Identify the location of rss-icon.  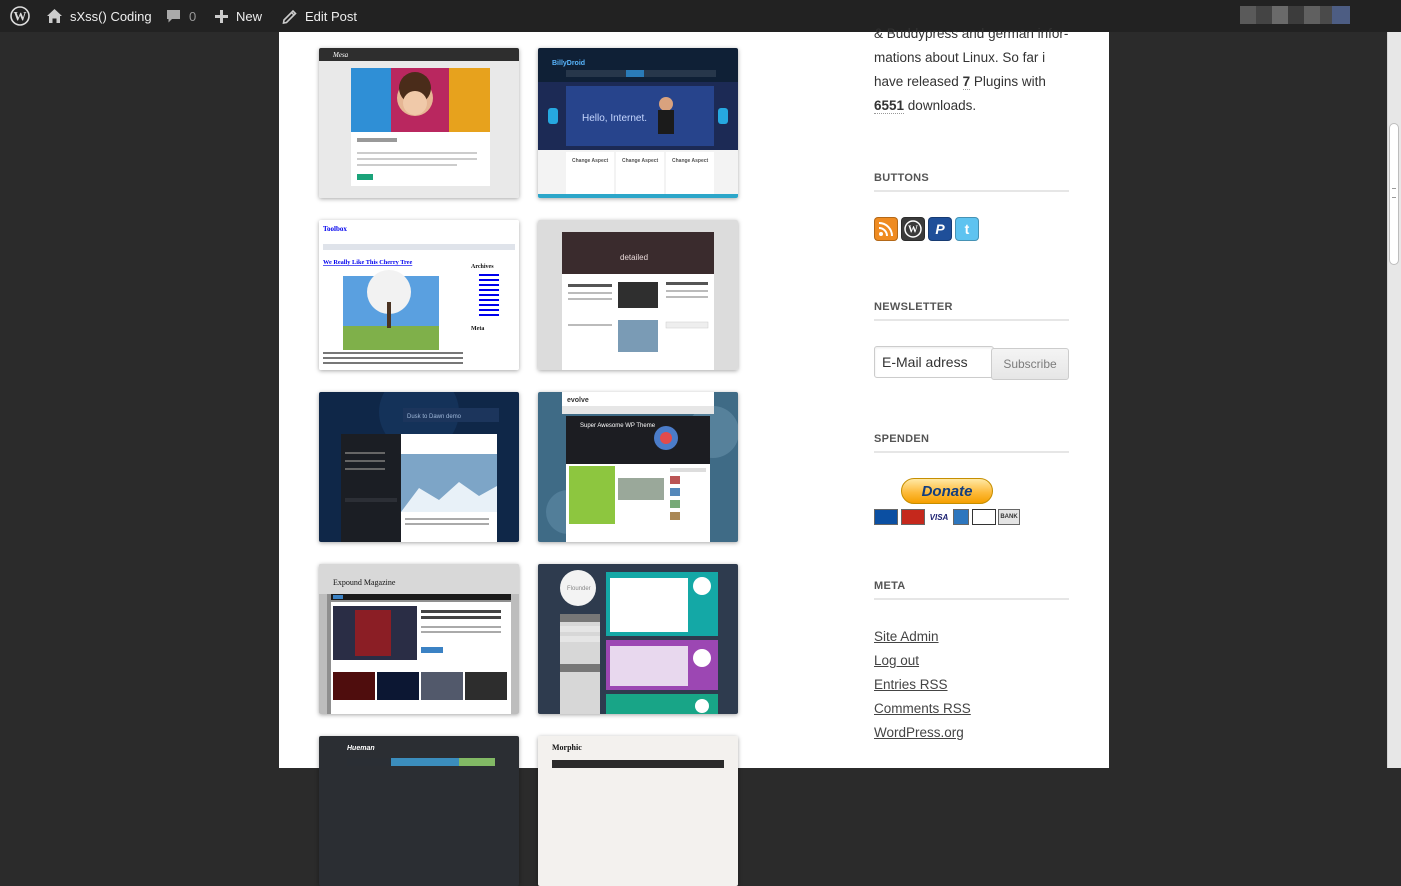
(885, 229).